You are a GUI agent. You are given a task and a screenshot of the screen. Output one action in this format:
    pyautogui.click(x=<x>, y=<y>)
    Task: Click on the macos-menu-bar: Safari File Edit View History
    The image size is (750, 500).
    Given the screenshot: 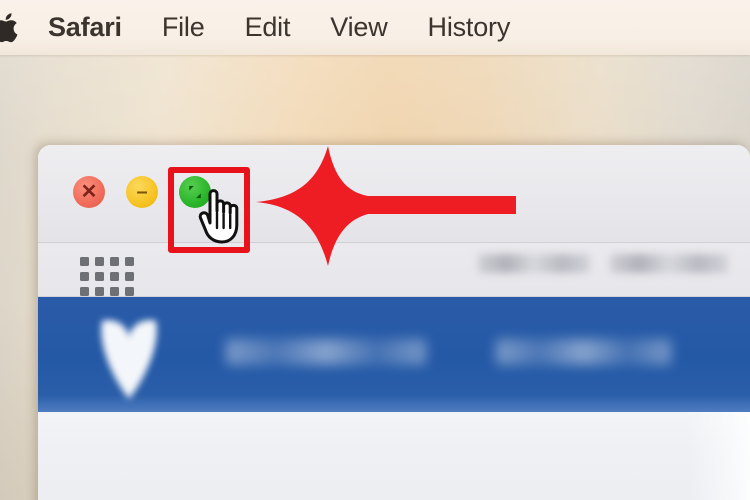 What is the action you would take?
    pyautogui.click(x=375, y=27)
    